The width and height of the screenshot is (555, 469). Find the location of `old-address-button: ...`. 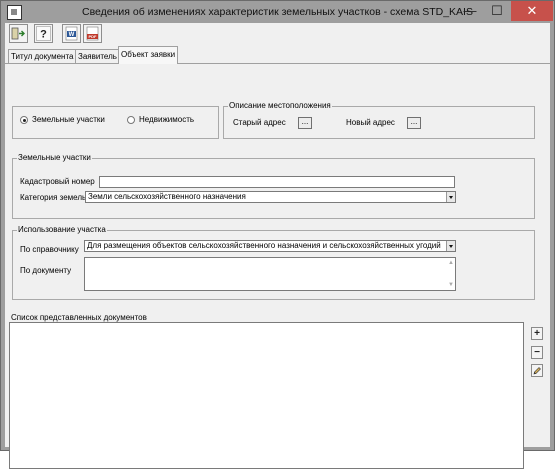

old-address-button: ... is located at coordinates (305, 123).